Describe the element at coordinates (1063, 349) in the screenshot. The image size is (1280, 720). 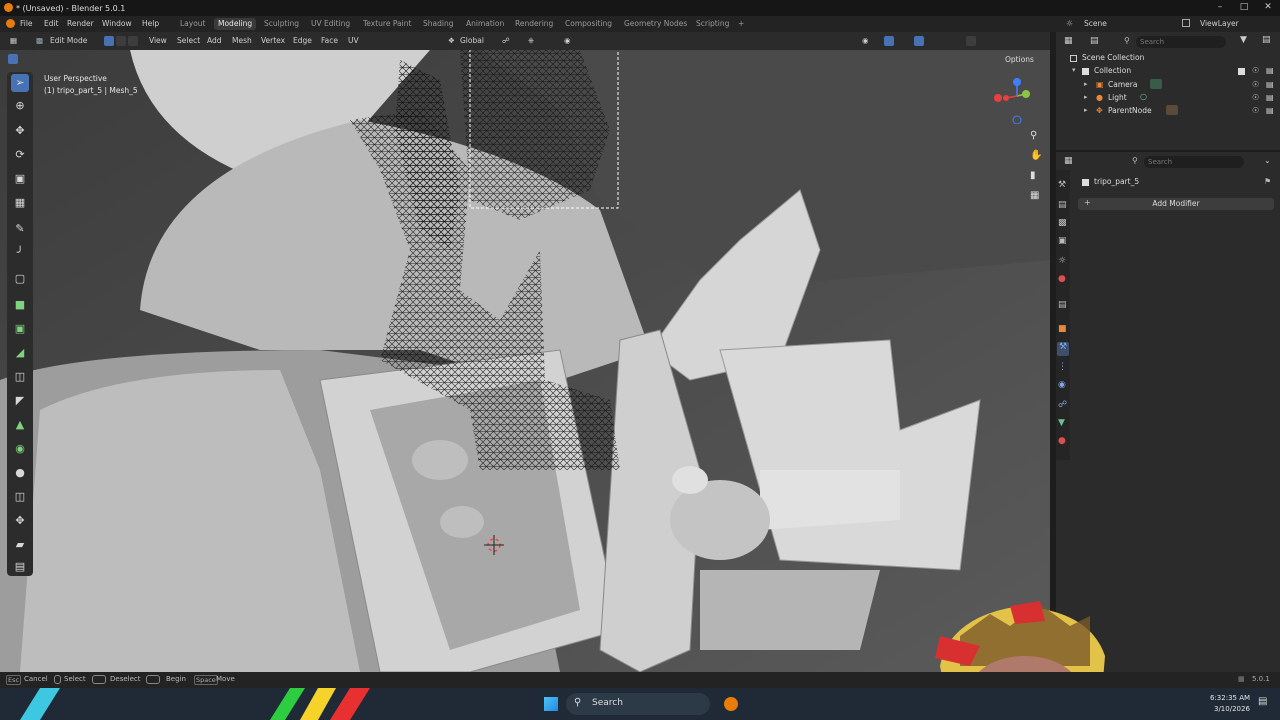
I see `modifier-tab-icon: ⚒` at that location.